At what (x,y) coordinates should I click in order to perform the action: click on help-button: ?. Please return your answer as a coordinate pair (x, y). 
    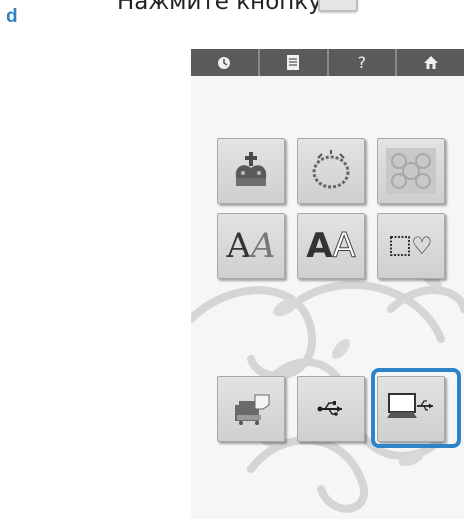
    Looking at the image, I should click on (363, 62).